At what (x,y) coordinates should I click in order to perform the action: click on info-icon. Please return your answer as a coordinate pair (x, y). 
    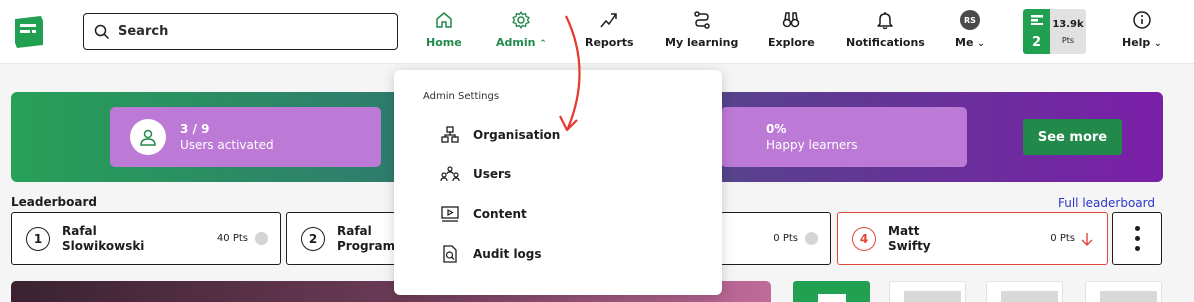
    Looking at the image, I should click on (1142, 20).